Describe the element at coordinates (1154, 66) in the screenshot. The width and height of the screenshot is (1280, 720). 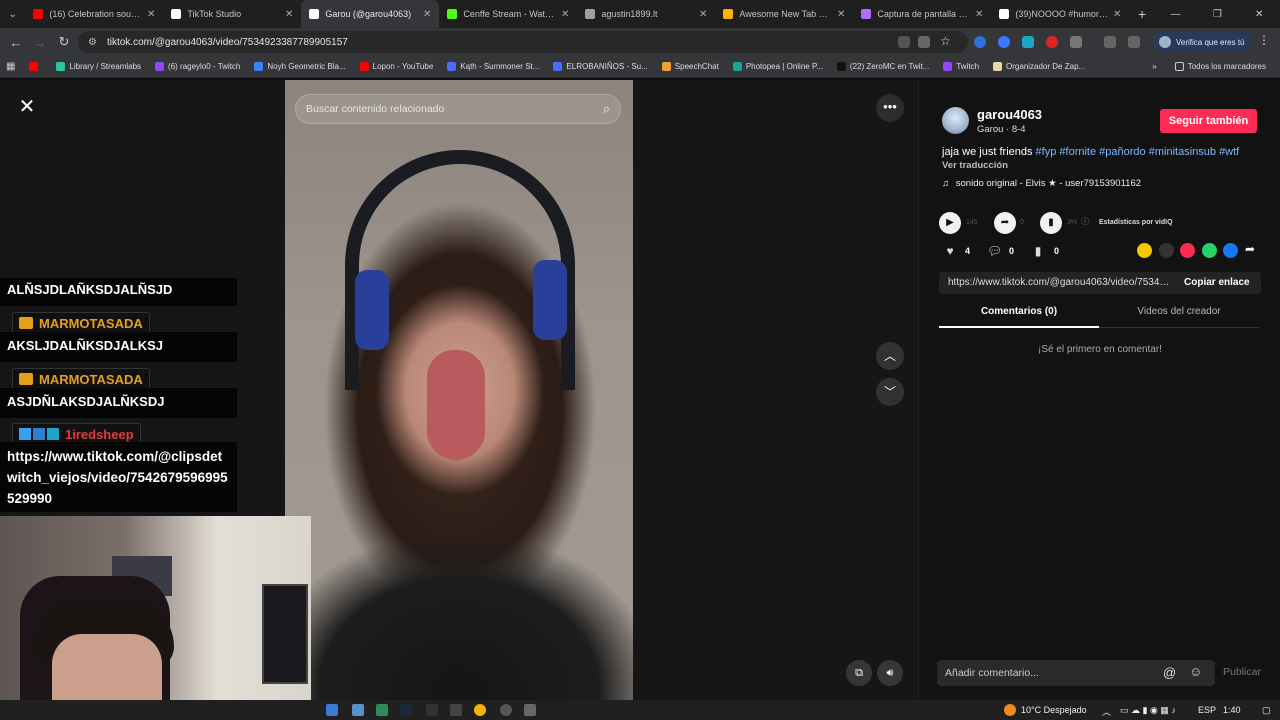
I see `bookmarks-overflow-icon: »` at that location.